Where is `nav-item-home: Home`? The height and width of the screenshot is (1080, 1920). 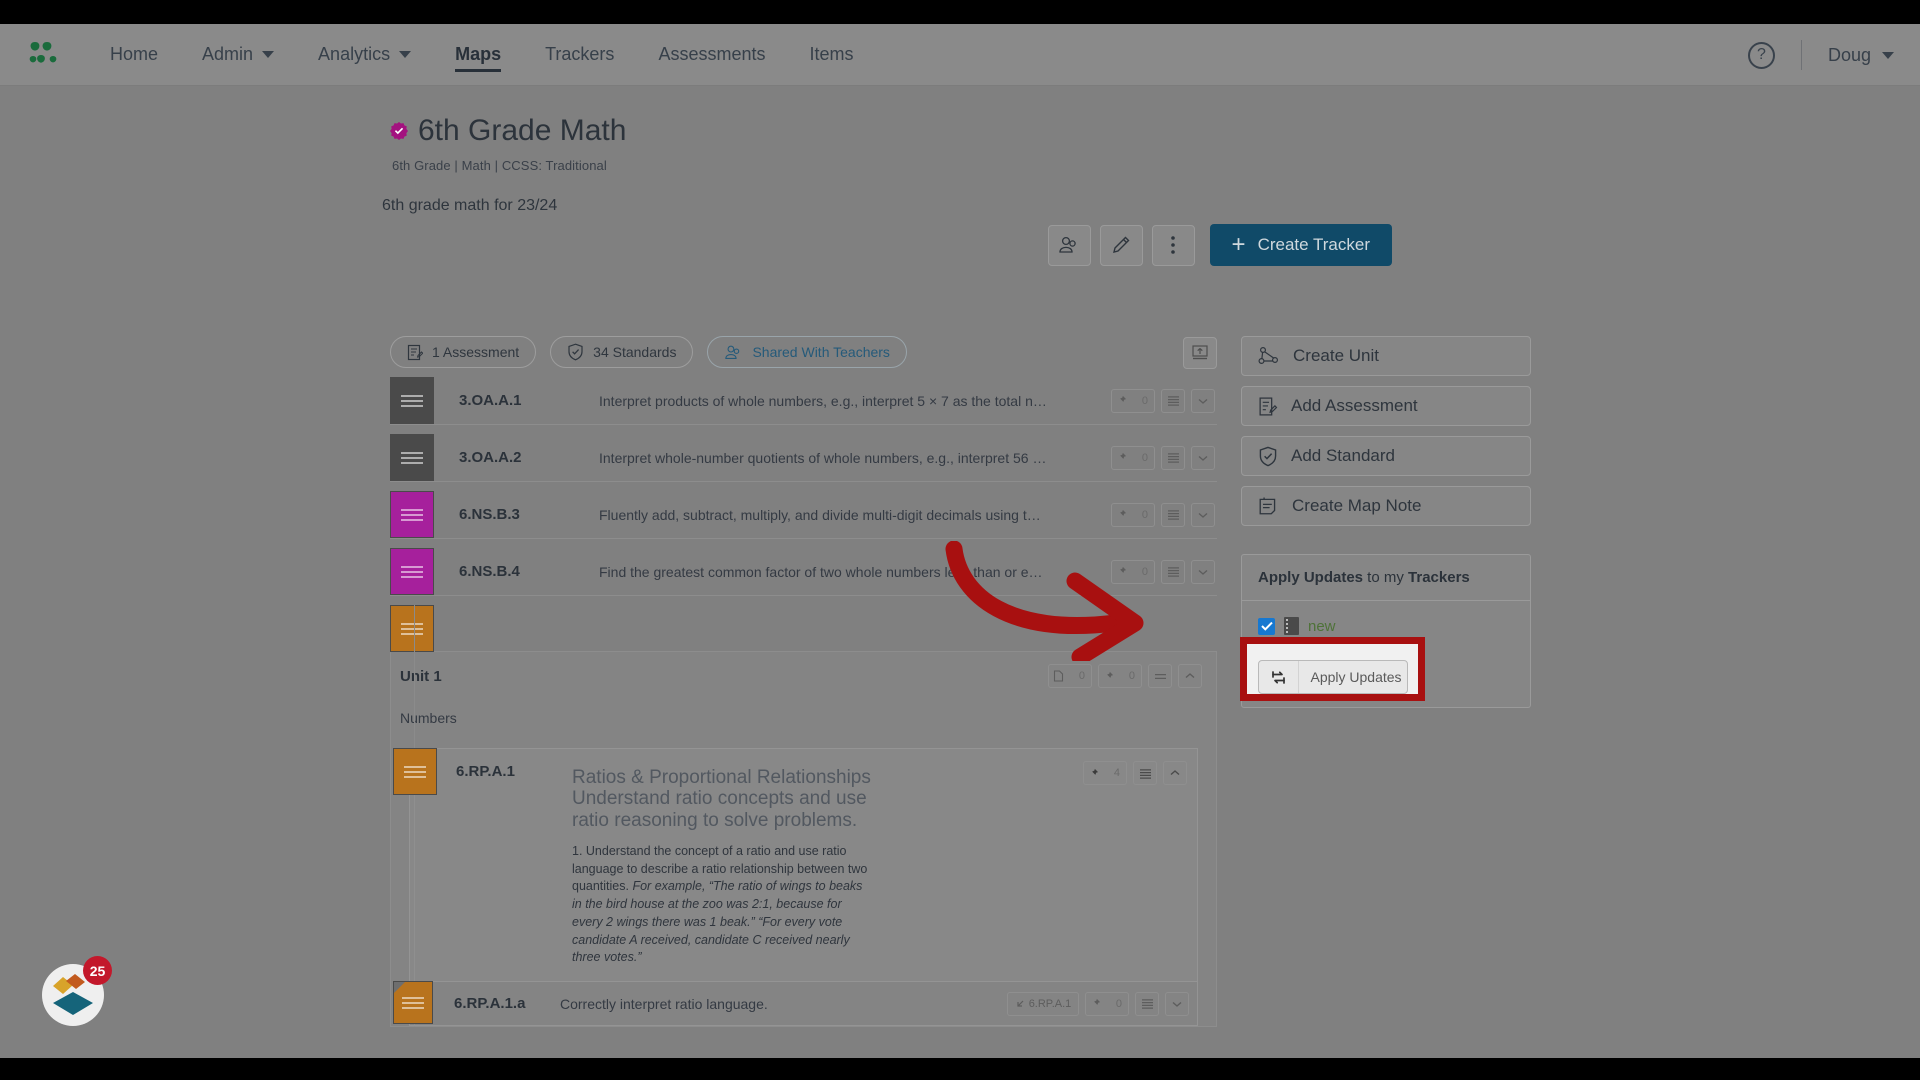
nav-item-home: Home is located at coordinates (134, 55).